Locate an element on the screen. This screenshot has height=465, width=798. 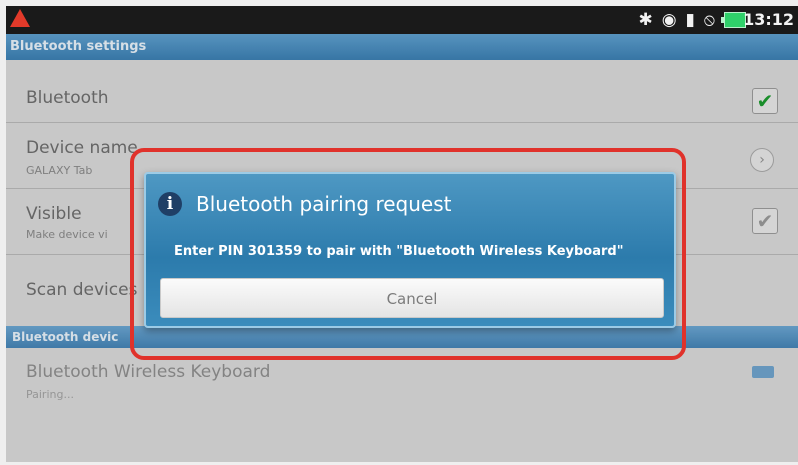
status-icons: ✱ ◉ ▮ ⦸ is located at coordinates (692, 20).